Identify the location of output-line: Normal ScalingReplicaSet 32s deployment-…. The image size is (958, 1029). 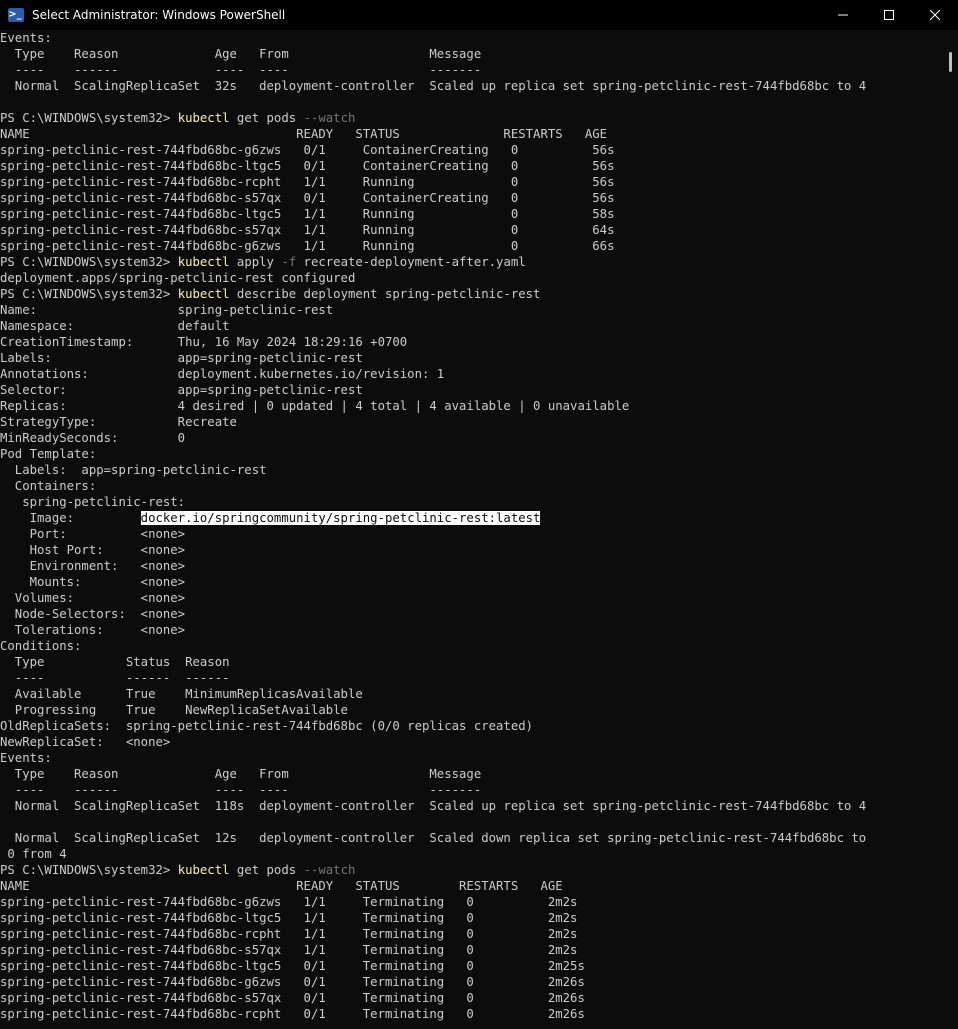
(472, 86).